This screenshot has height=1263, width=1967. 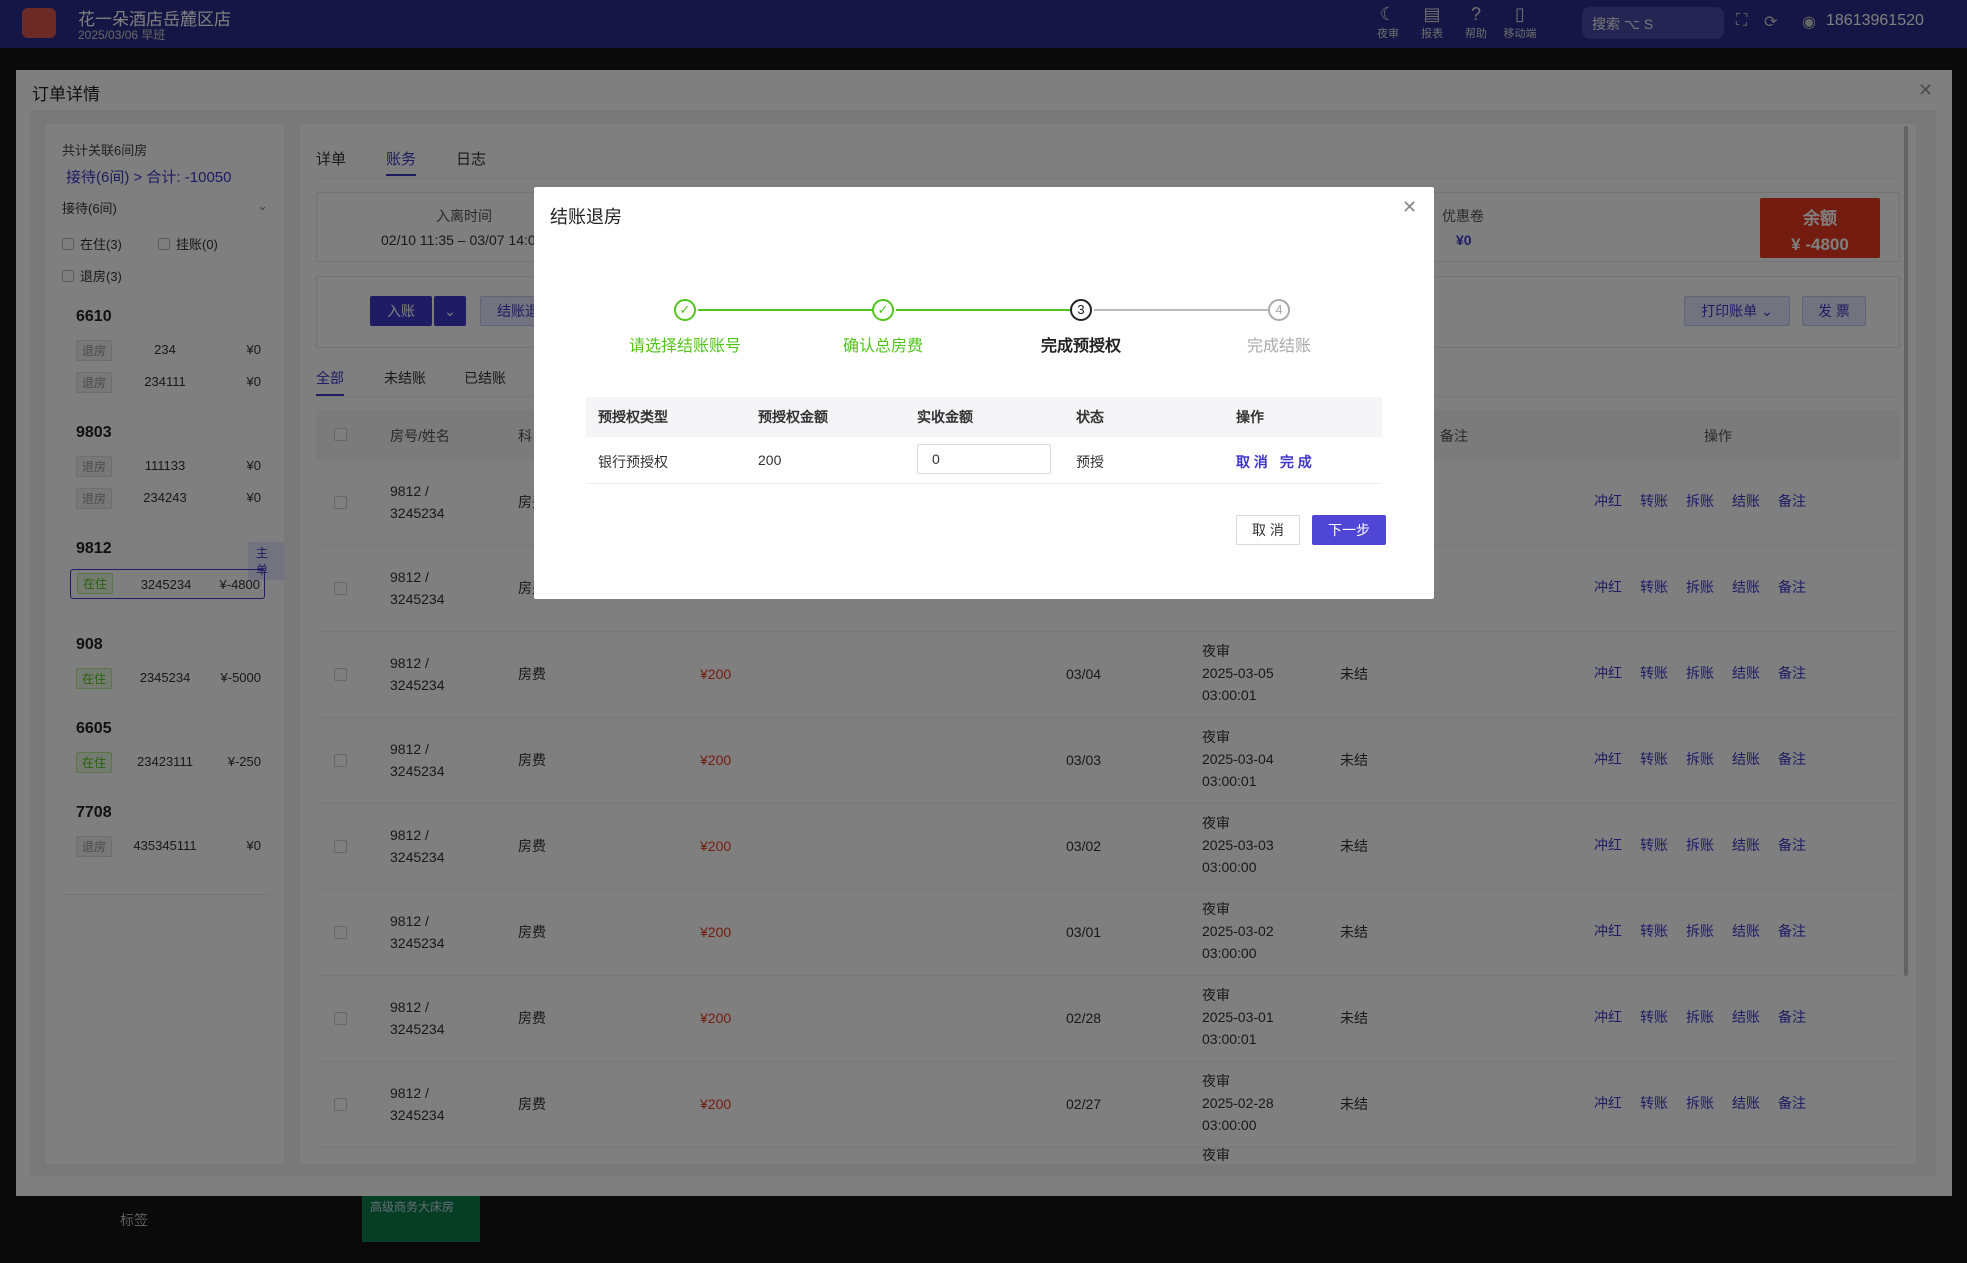 I want to click on step-4-label: 完成结账, so click(x=1278, y=346).